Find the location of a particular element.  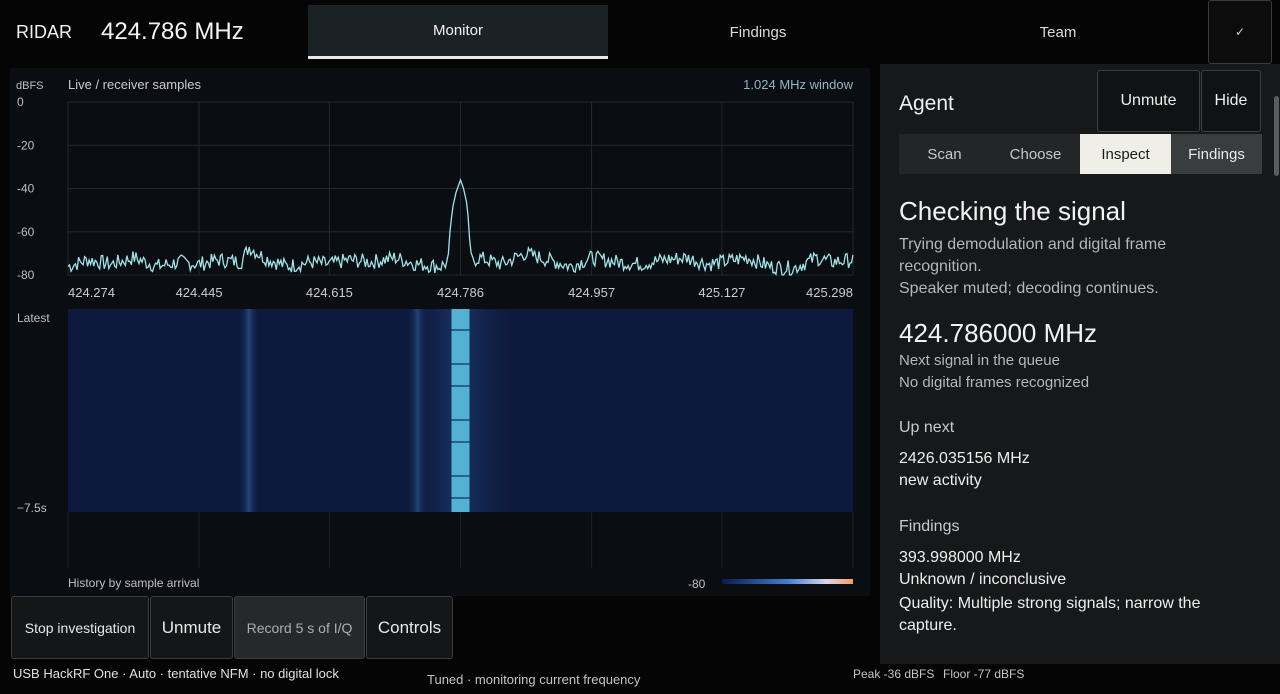

check-icon: ✓ is located at coordinates (1240, 32).